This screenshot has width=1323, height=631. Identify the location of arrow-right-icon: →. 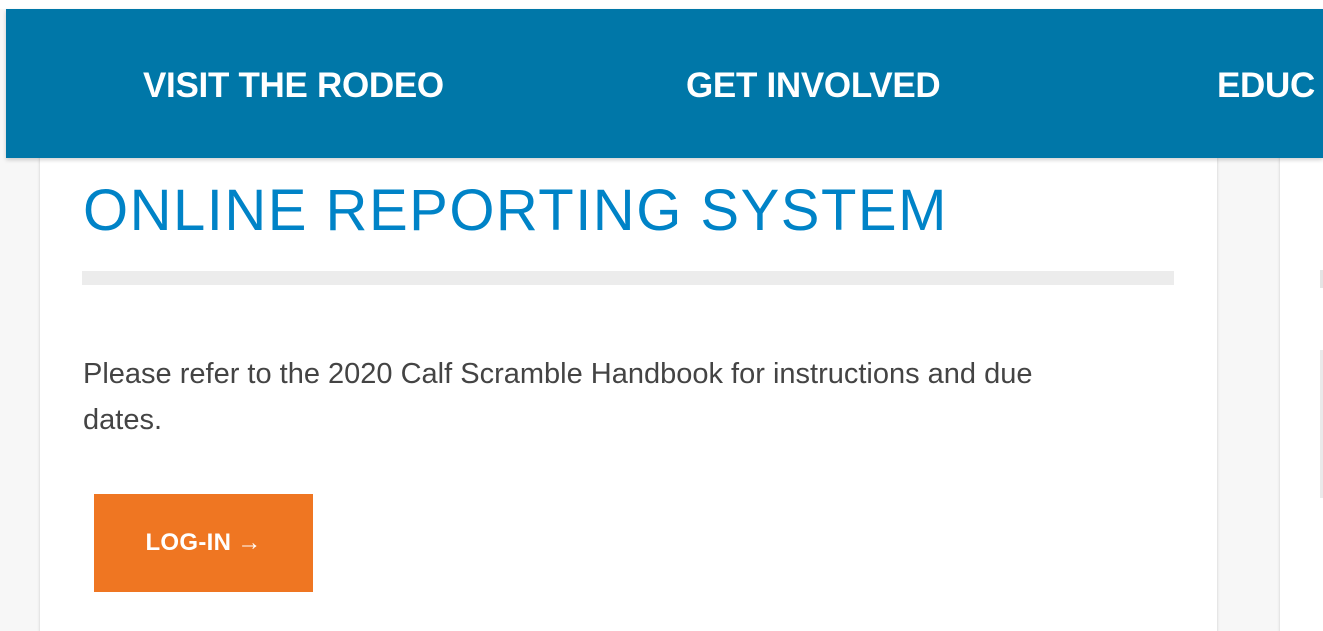
(249, 542).